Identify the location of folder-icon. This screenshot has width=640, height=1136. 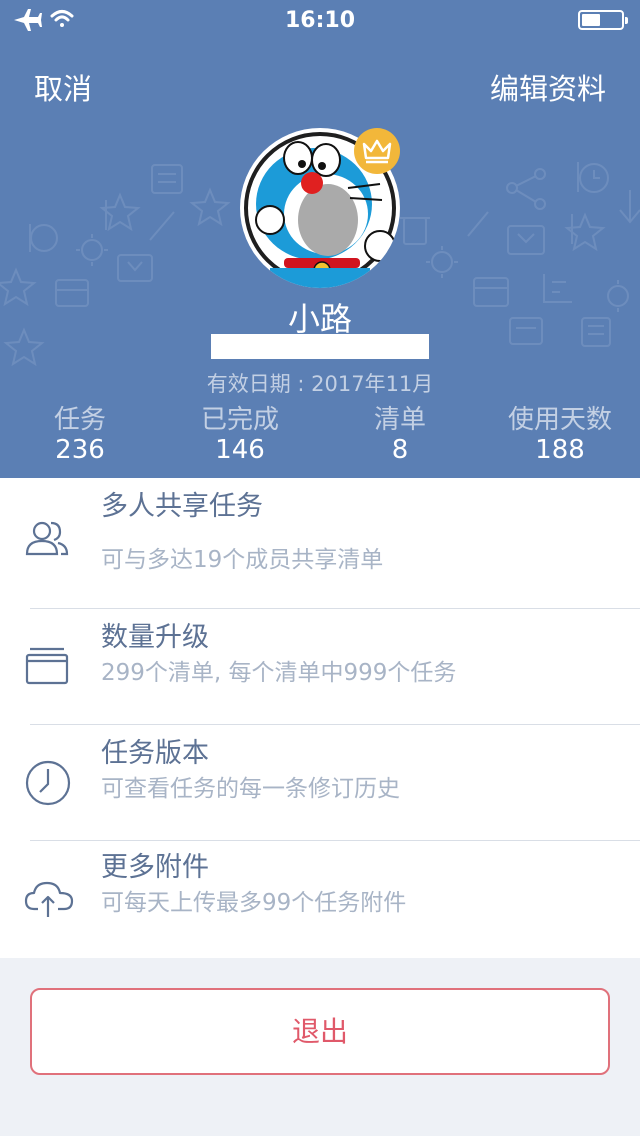
(47, 666).